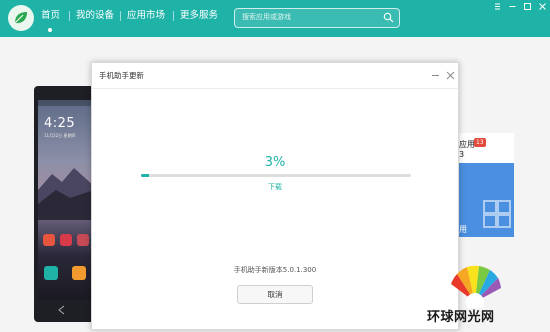 This screenshot has width=550, height=332. I want to click on search-input: 搜索应用或游戏, so click(317, 18).